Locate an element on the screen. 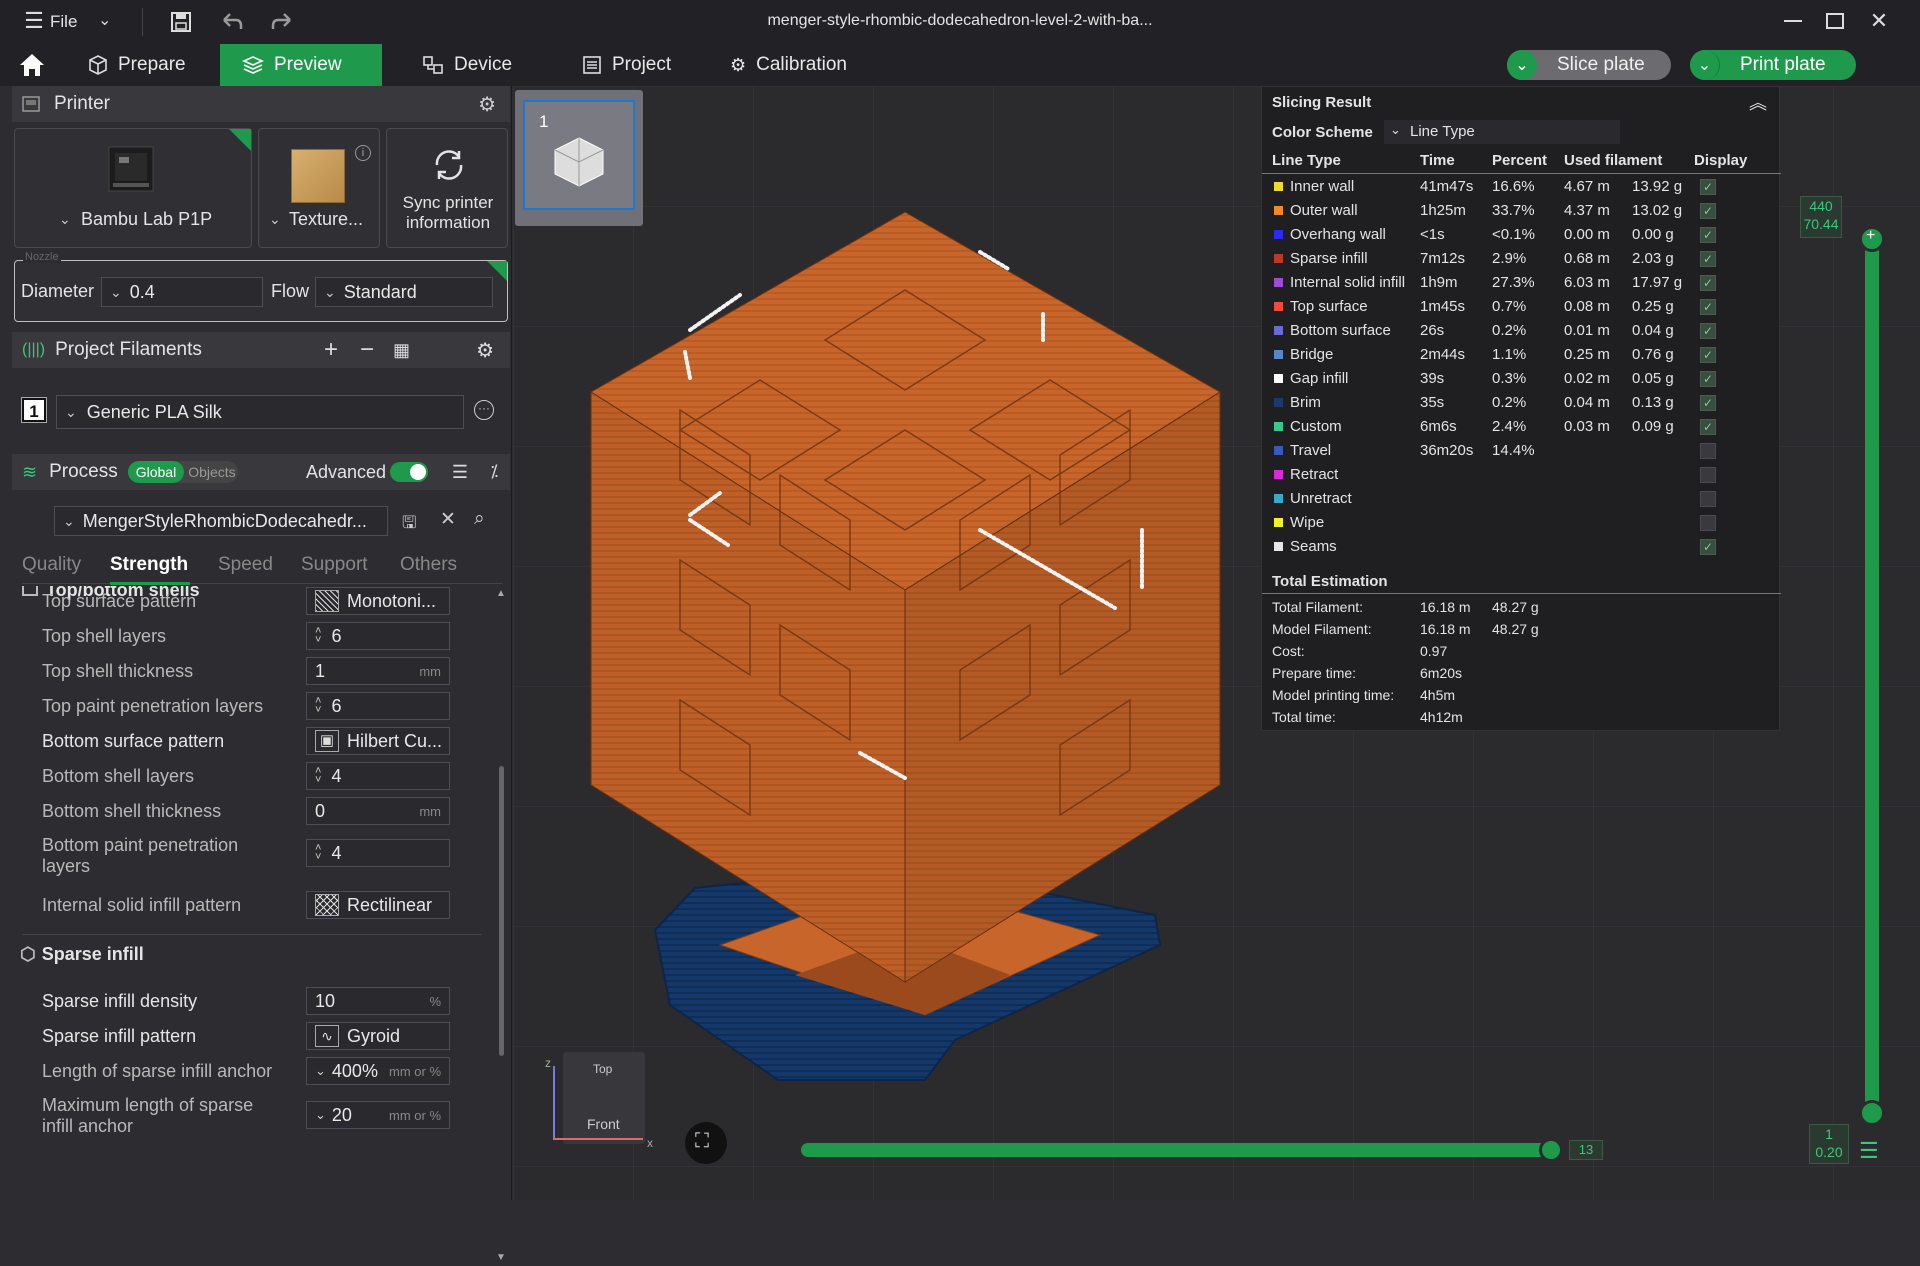 The height and width of the screenshot is (1266, 1920). collapse-panel-icon: ︽ is located at coordinates (1758, 102).